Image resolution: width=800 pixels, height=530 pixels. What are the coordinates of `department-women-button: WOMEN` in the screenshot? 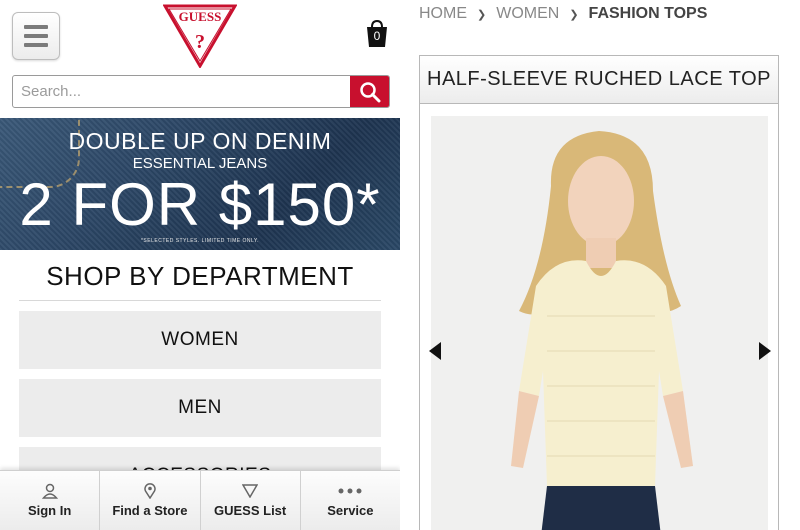 It's located at (200, 340).